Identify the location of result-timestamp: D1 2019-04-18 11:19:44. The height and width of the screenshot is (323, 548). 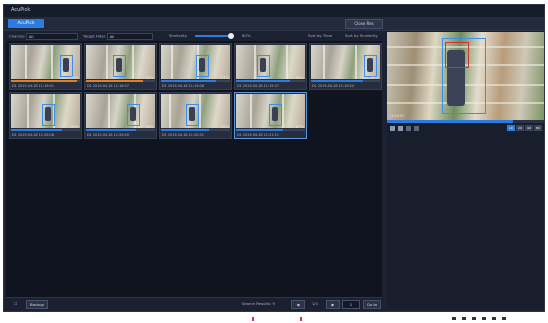
(333, 86).